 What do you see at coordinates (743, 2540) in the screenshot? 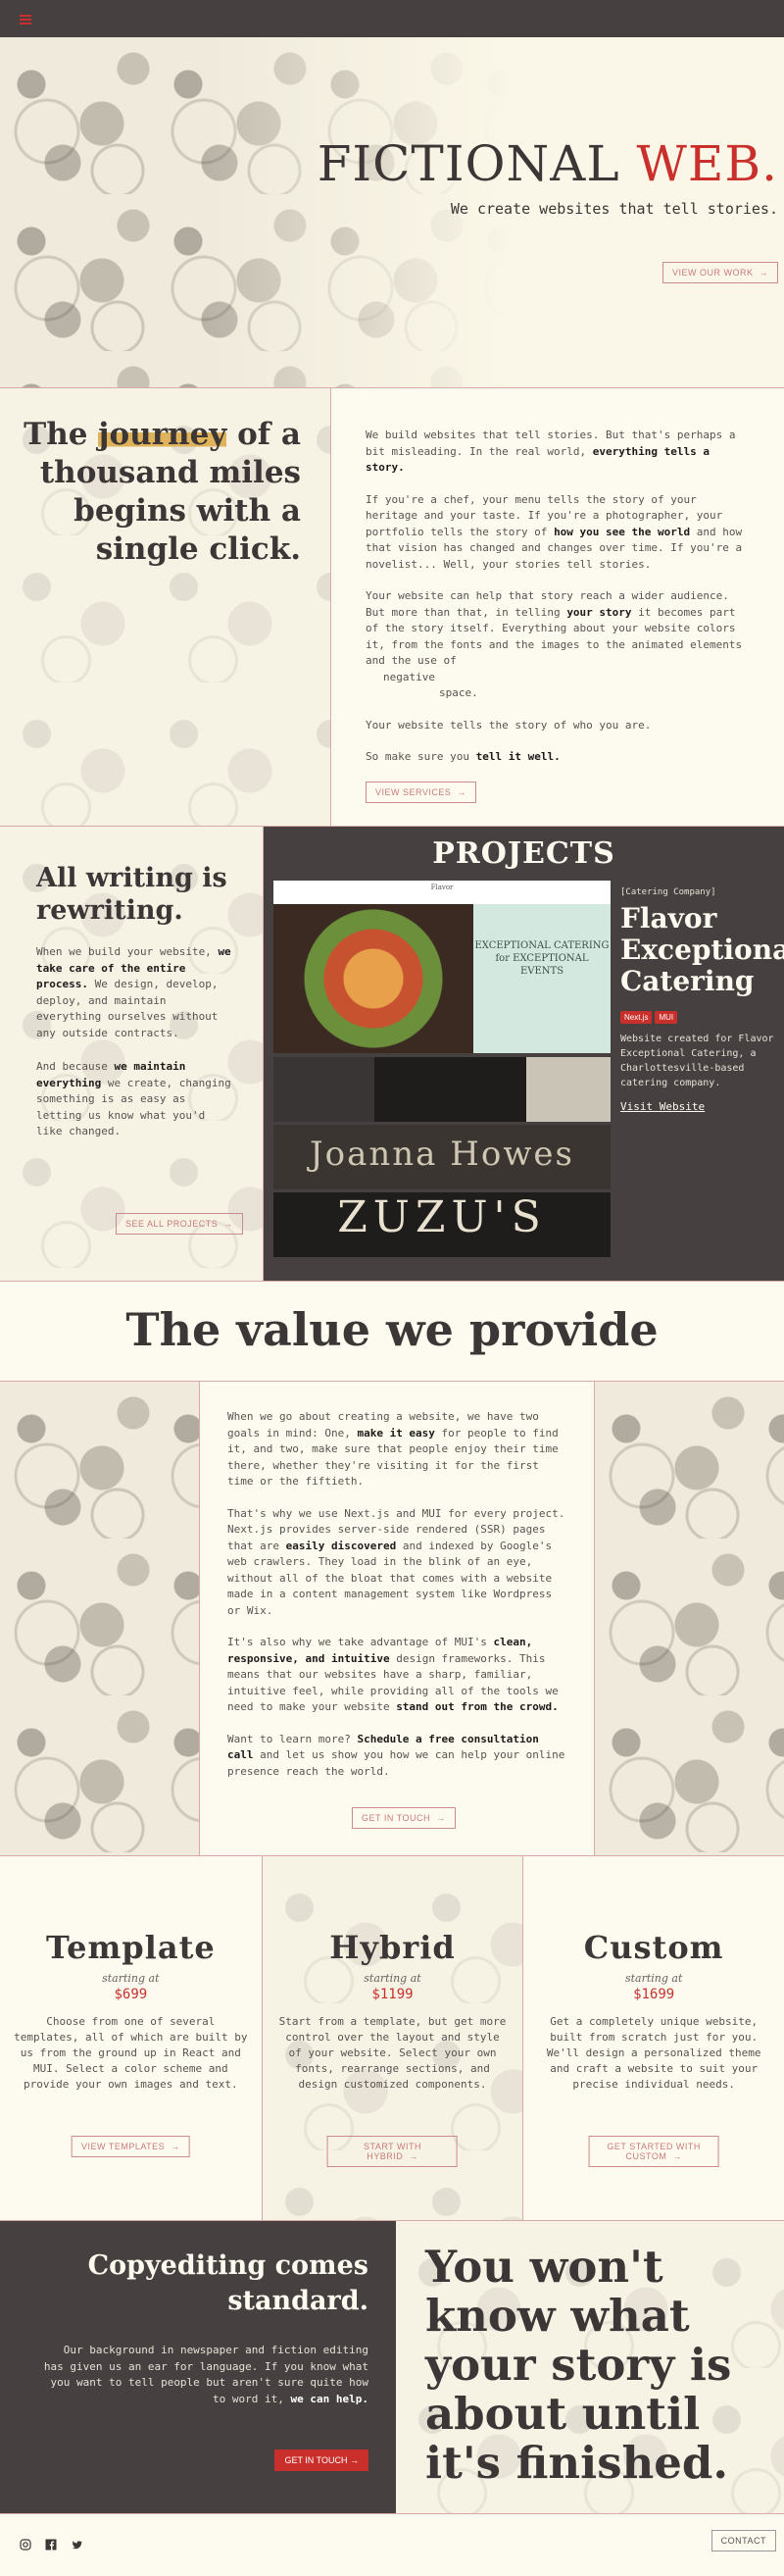
I see `contact-button: CONTACT` at bounding box center [743, 2540].